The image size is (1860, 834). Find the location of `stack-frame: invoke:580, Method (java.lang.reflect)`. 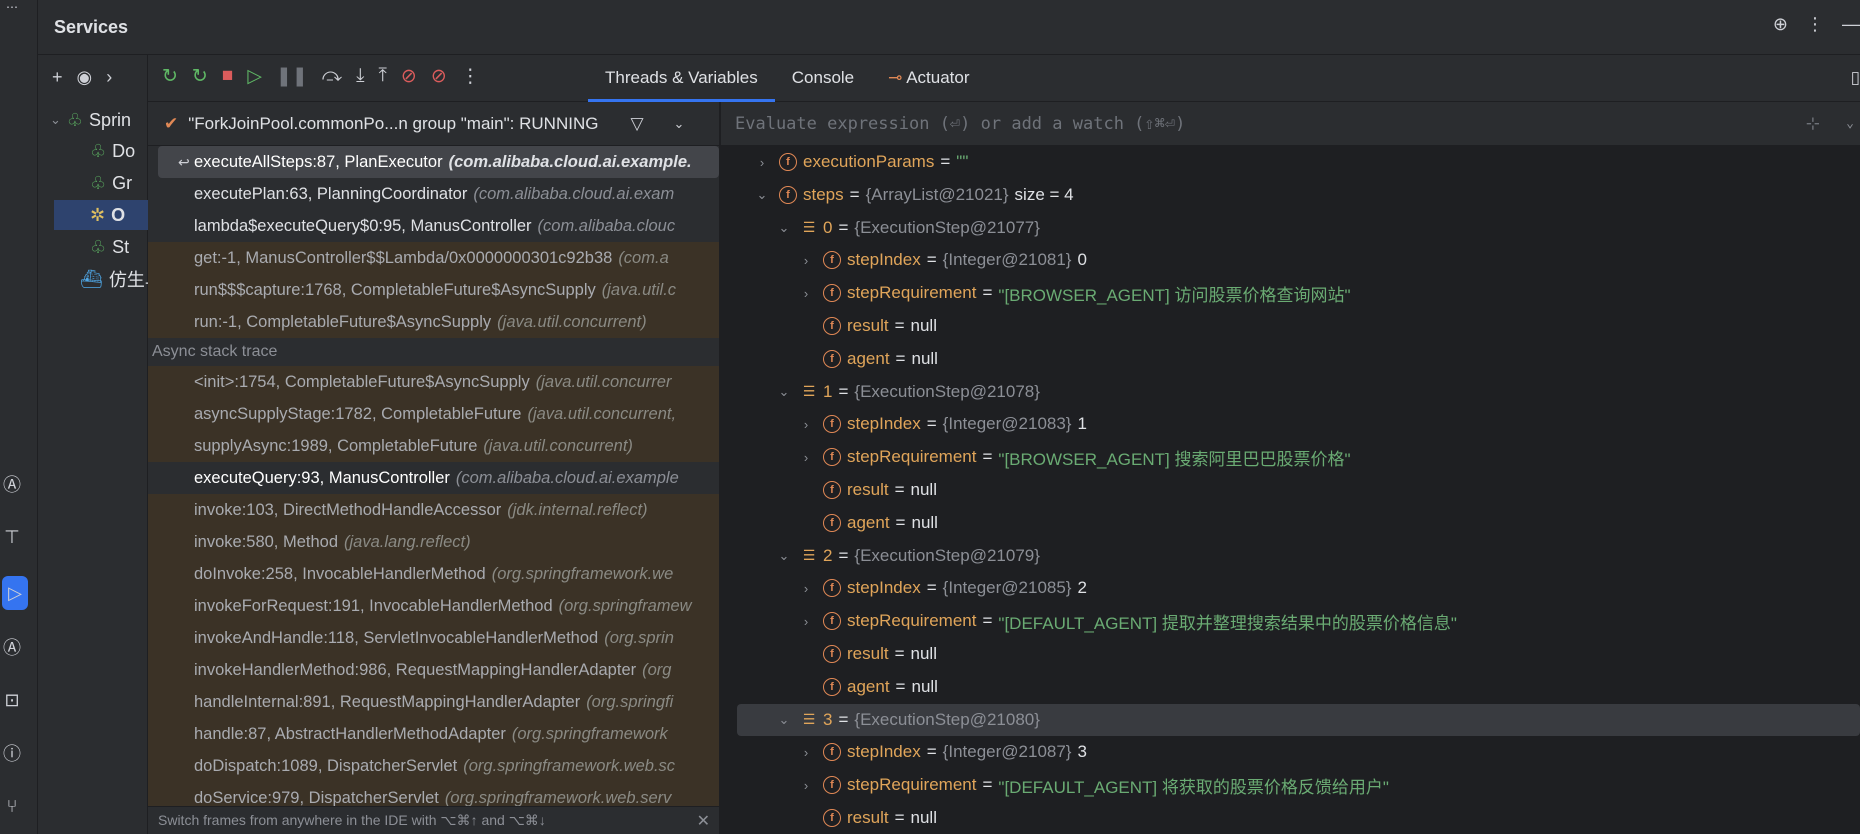

stack-frame: invoke:580, Method (java.lang.reflect) is located at coordinates (433, 542).